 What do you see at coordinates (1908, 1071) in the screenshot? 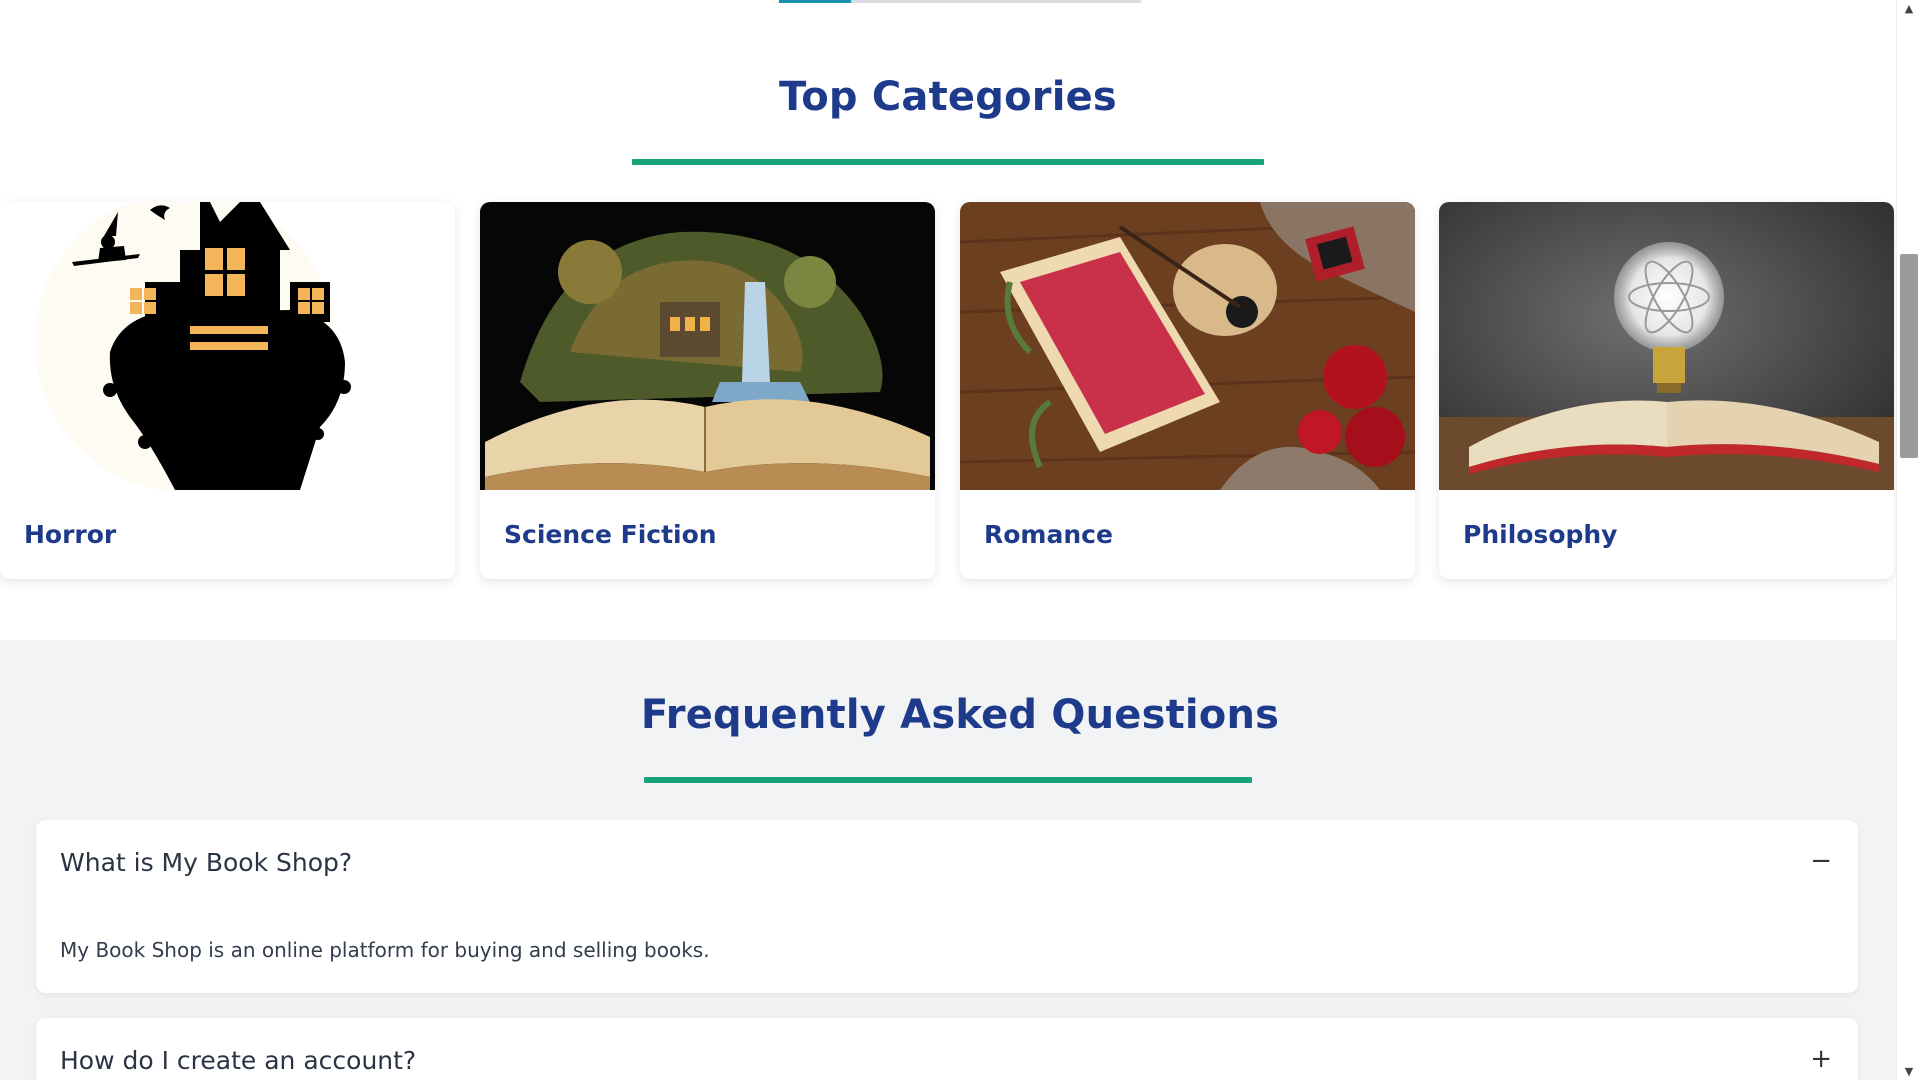
I see `scroll-down-arrow-icon: ▼` at bounding box center [1908, 1071].